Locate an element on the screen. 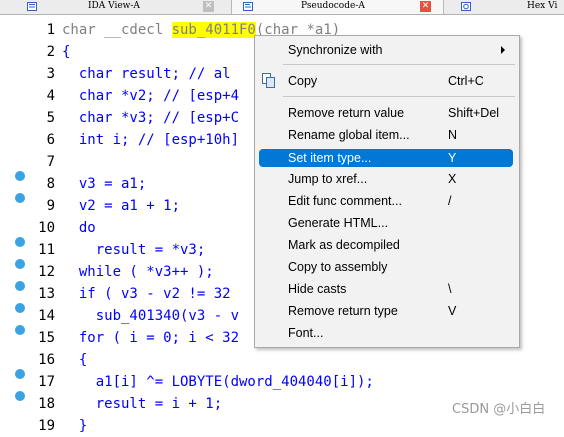  line-number: 2 is located at coordinates (50, 52).